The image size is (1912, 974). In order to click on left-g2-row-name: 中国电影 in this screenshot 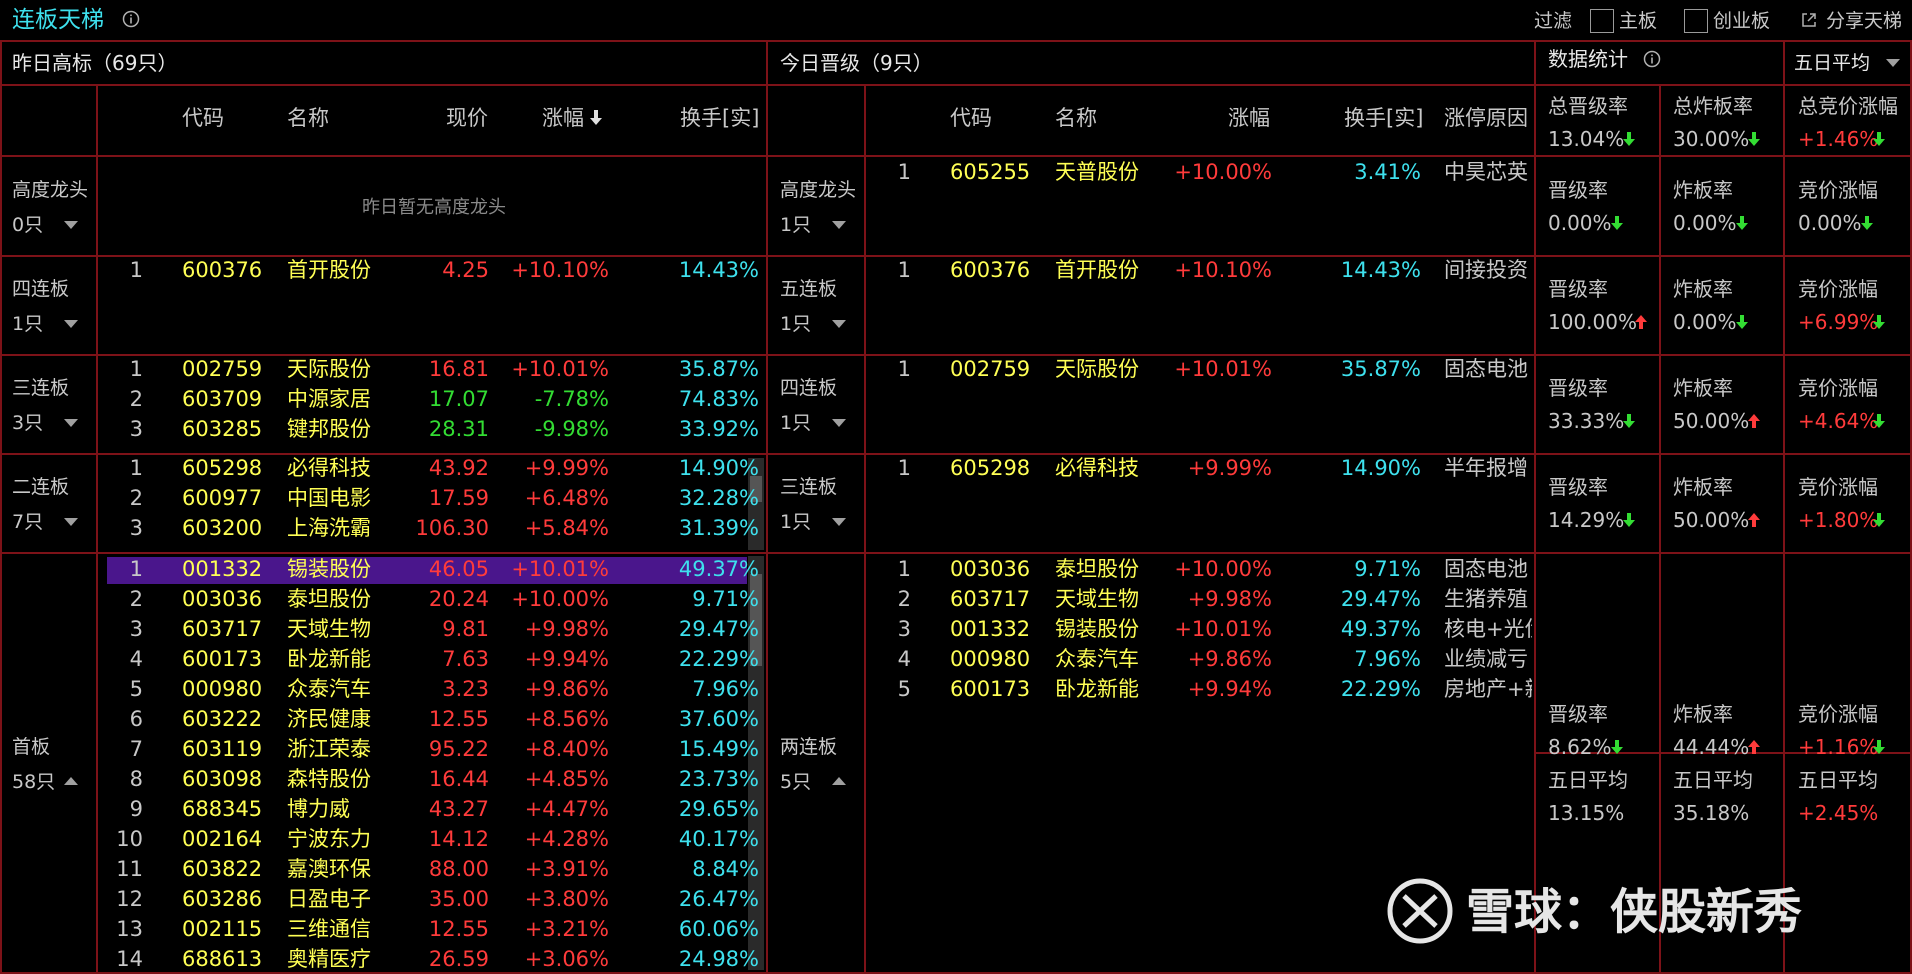, I will do `click(329, 498)`.